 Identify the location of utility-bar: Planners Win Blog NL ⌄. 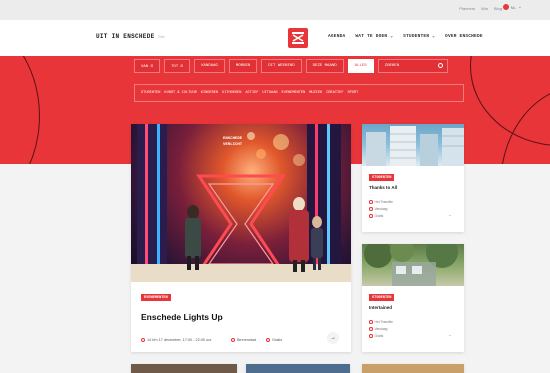
(275, 10).